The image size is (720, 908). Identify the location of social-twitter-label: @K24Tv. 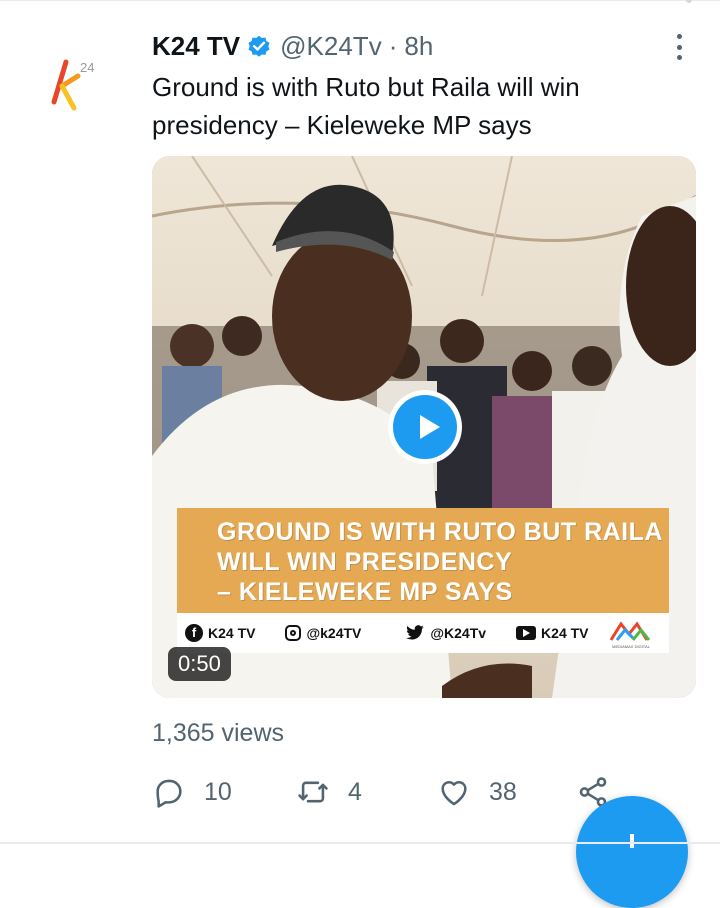
(458, 633).